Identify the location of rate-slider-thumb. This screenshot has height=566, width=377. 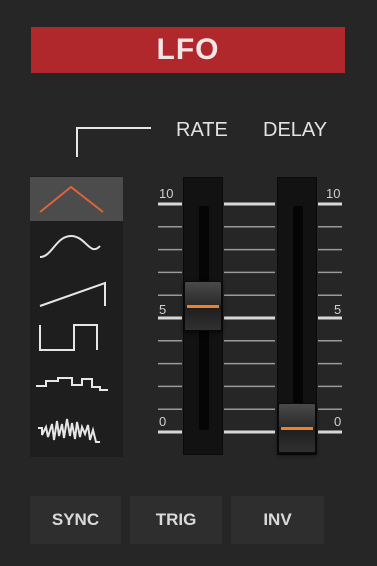
(203, 305).